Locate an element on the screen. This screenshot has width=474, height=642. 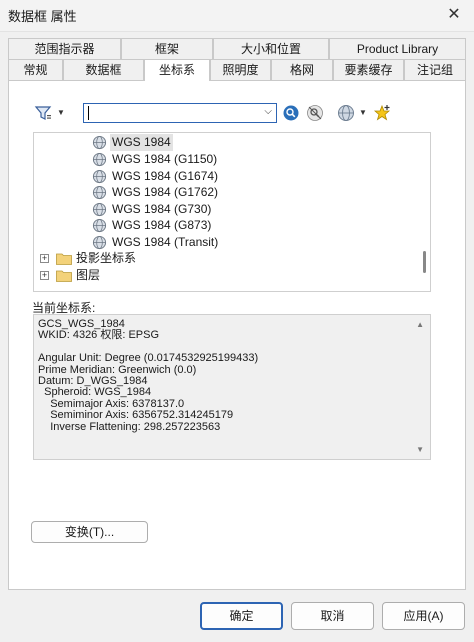
tree-folder-projected: + 投影坐标系 is located at coordinates (140, 258).